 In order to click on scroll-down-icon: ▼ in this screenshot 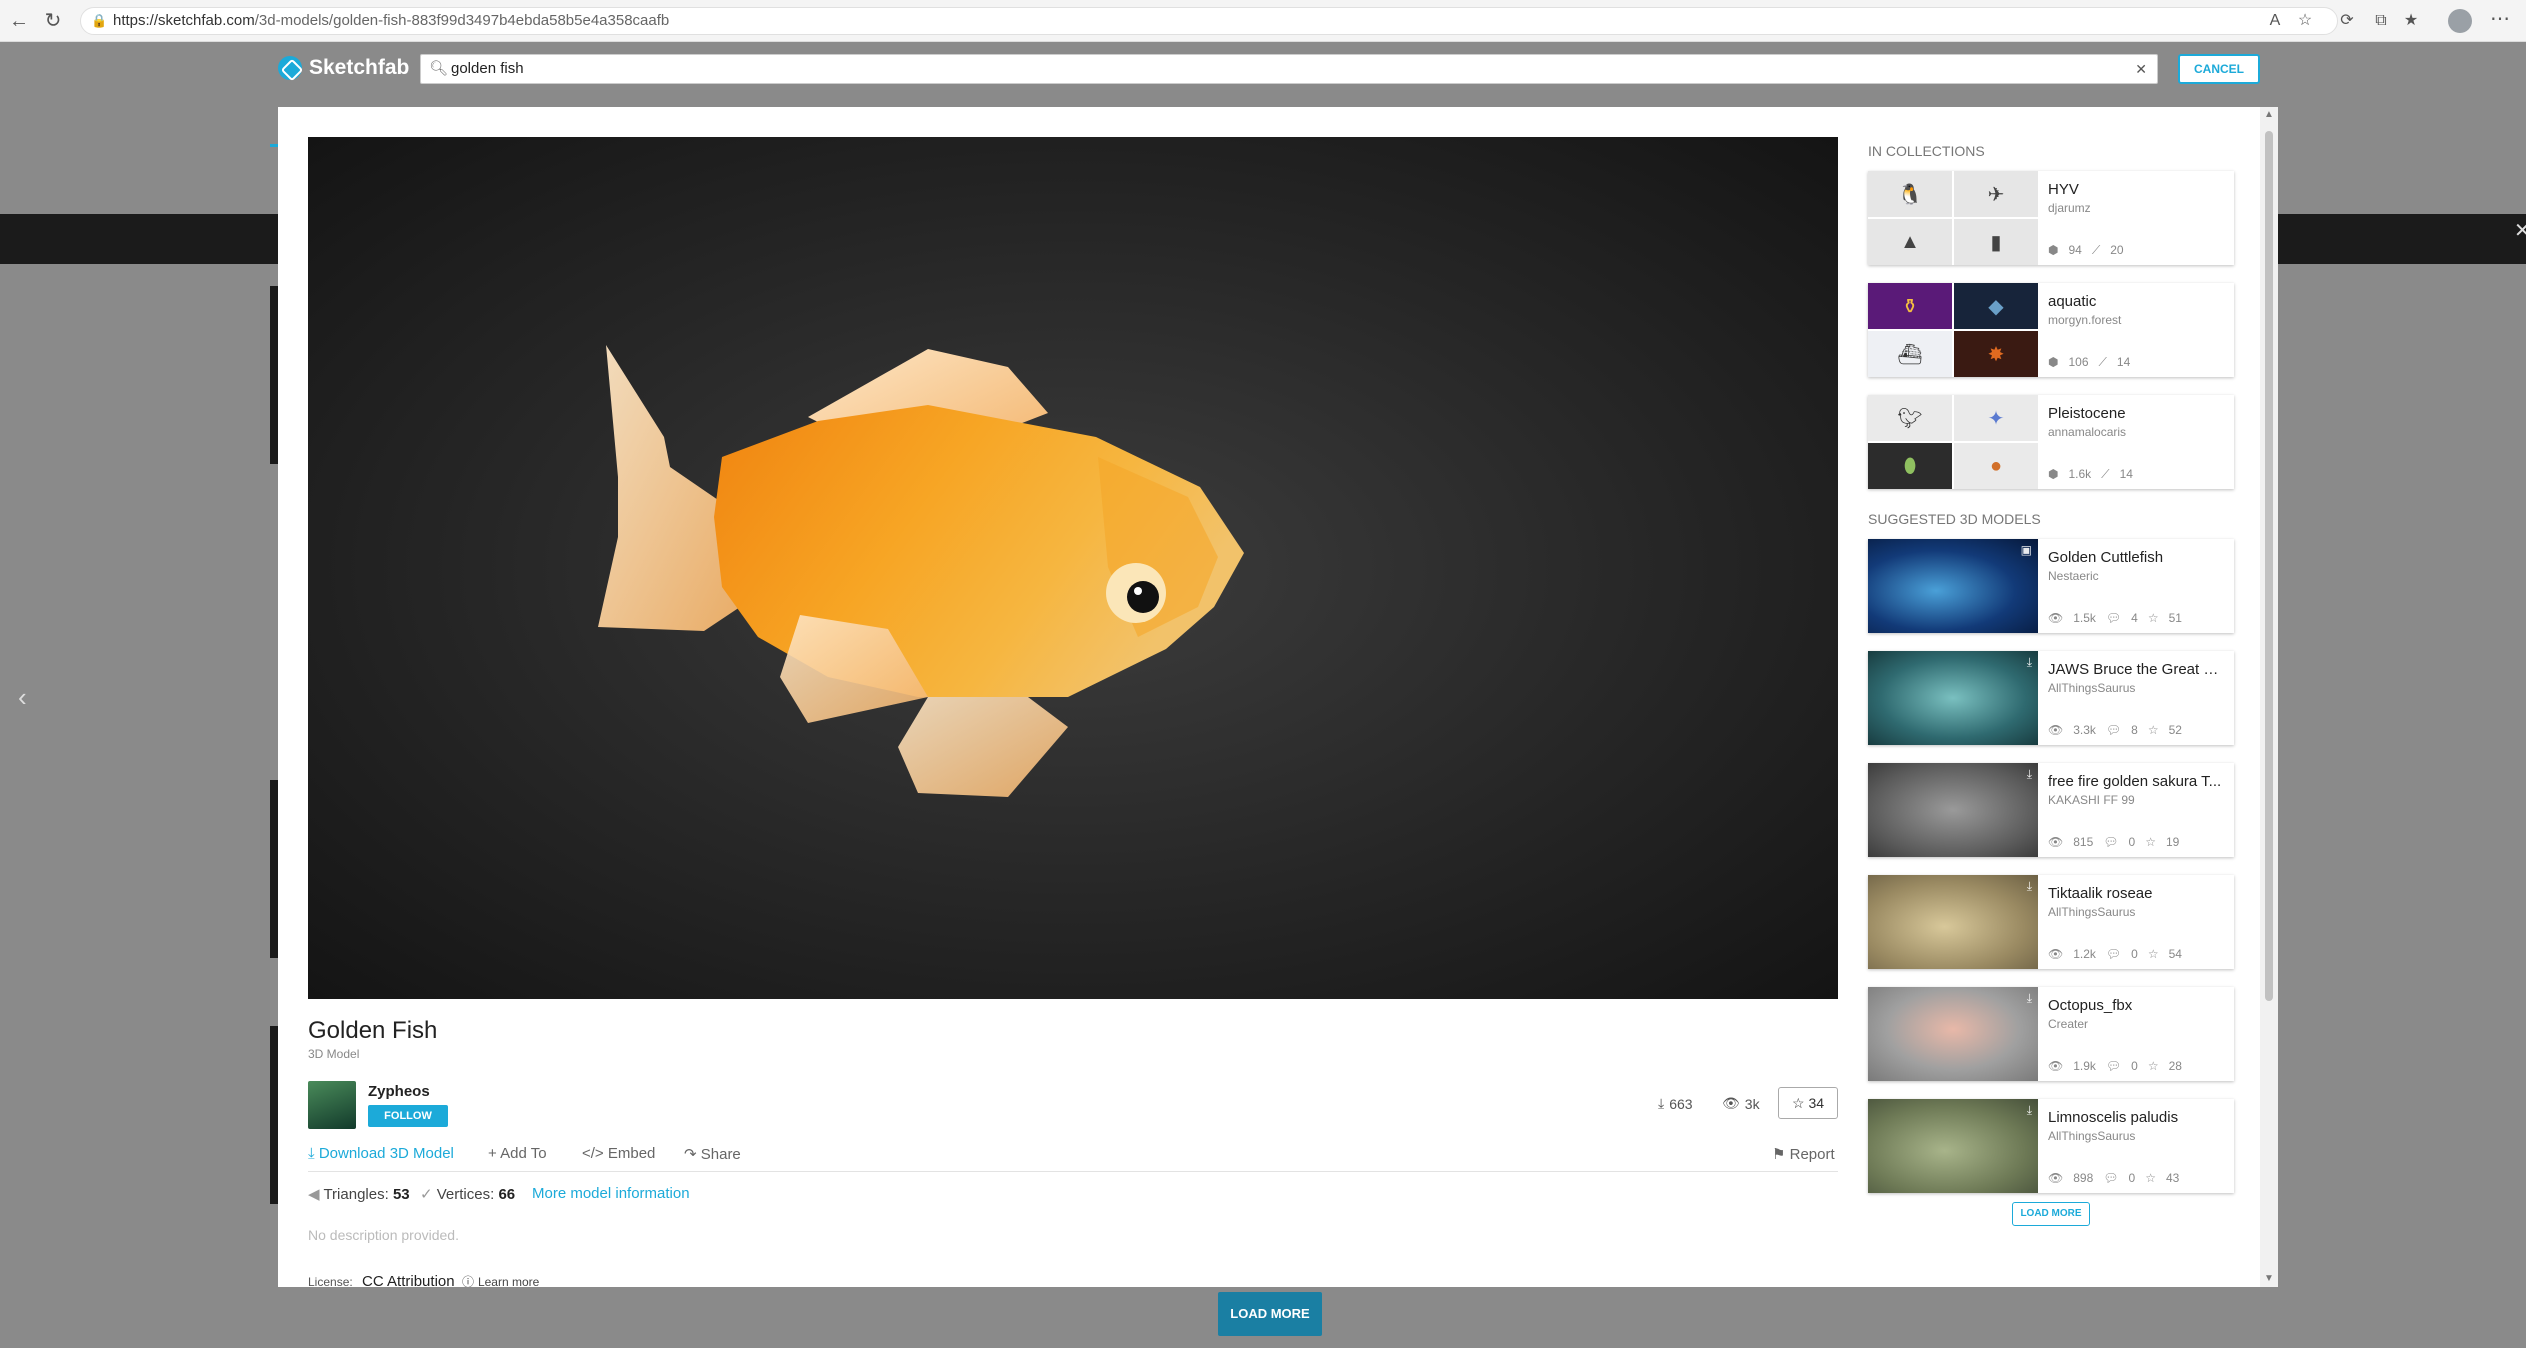, I will do `click(2269, 1278)`.